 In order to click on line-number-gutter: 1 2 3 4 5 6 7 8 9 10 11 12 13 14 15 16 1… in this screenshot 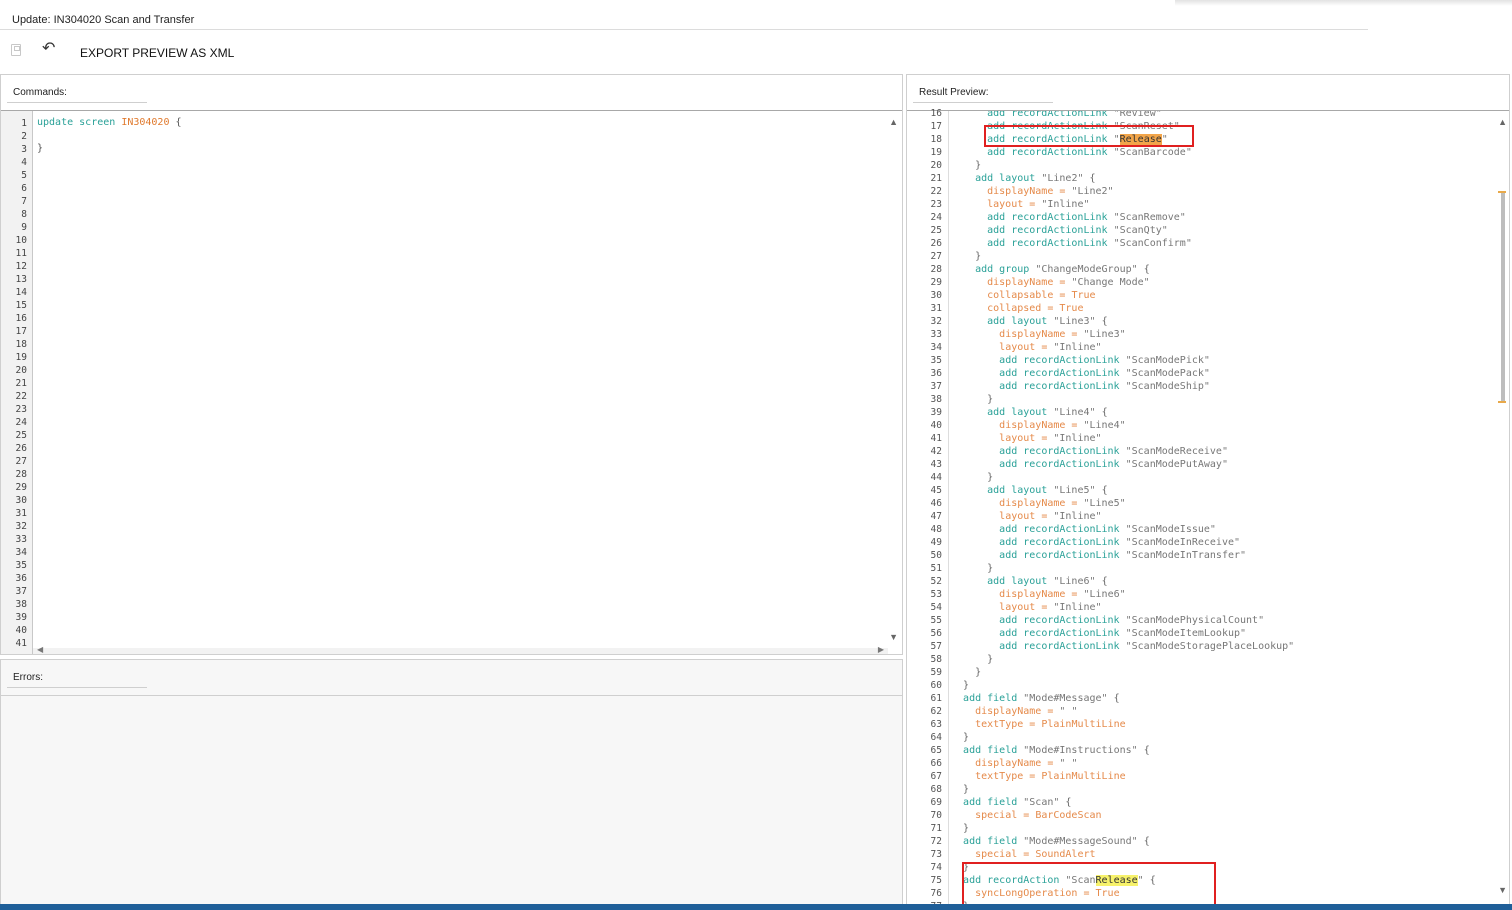, I will do `click(17, 382)`.